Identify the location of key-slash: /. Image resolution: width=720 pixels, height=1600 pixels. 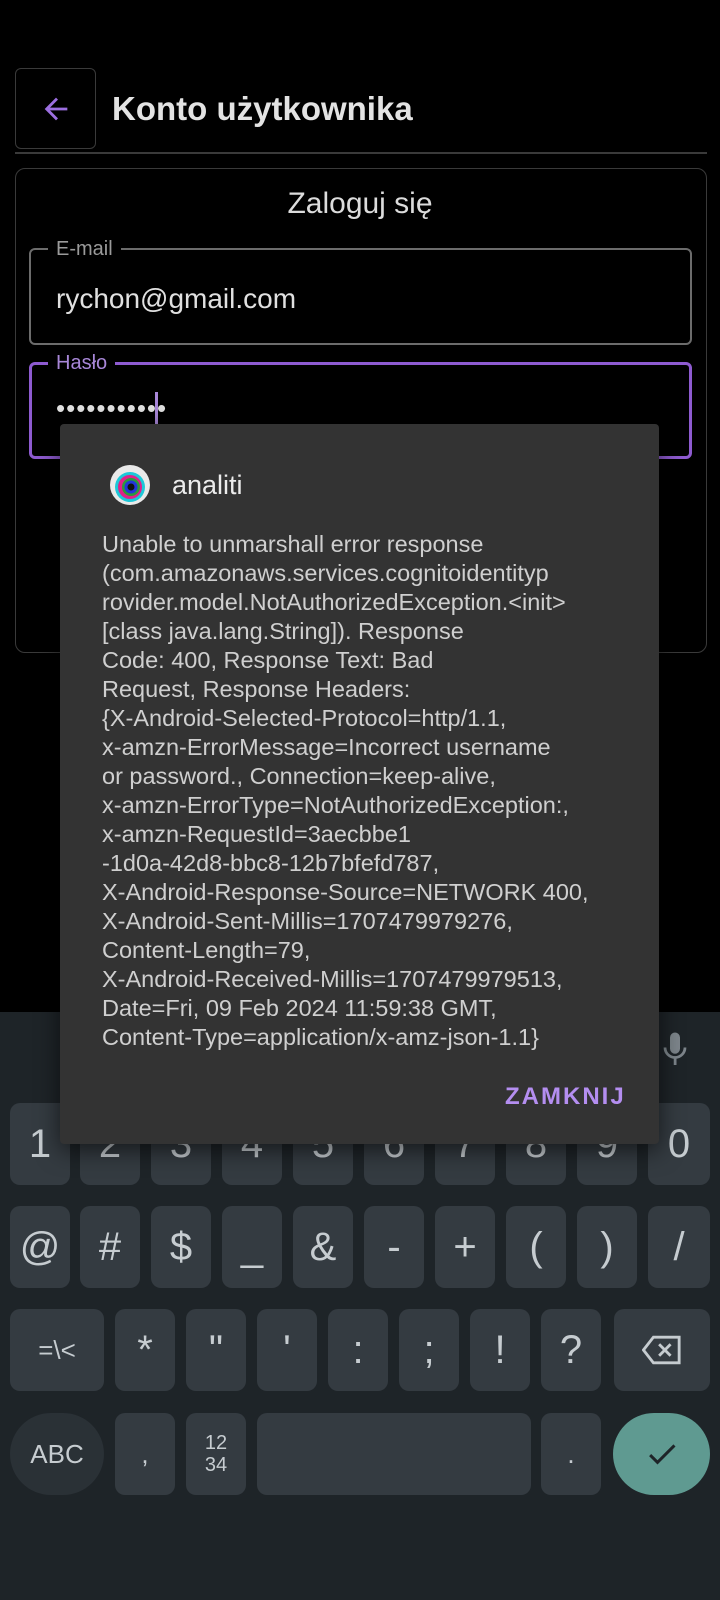
(679, 1247).